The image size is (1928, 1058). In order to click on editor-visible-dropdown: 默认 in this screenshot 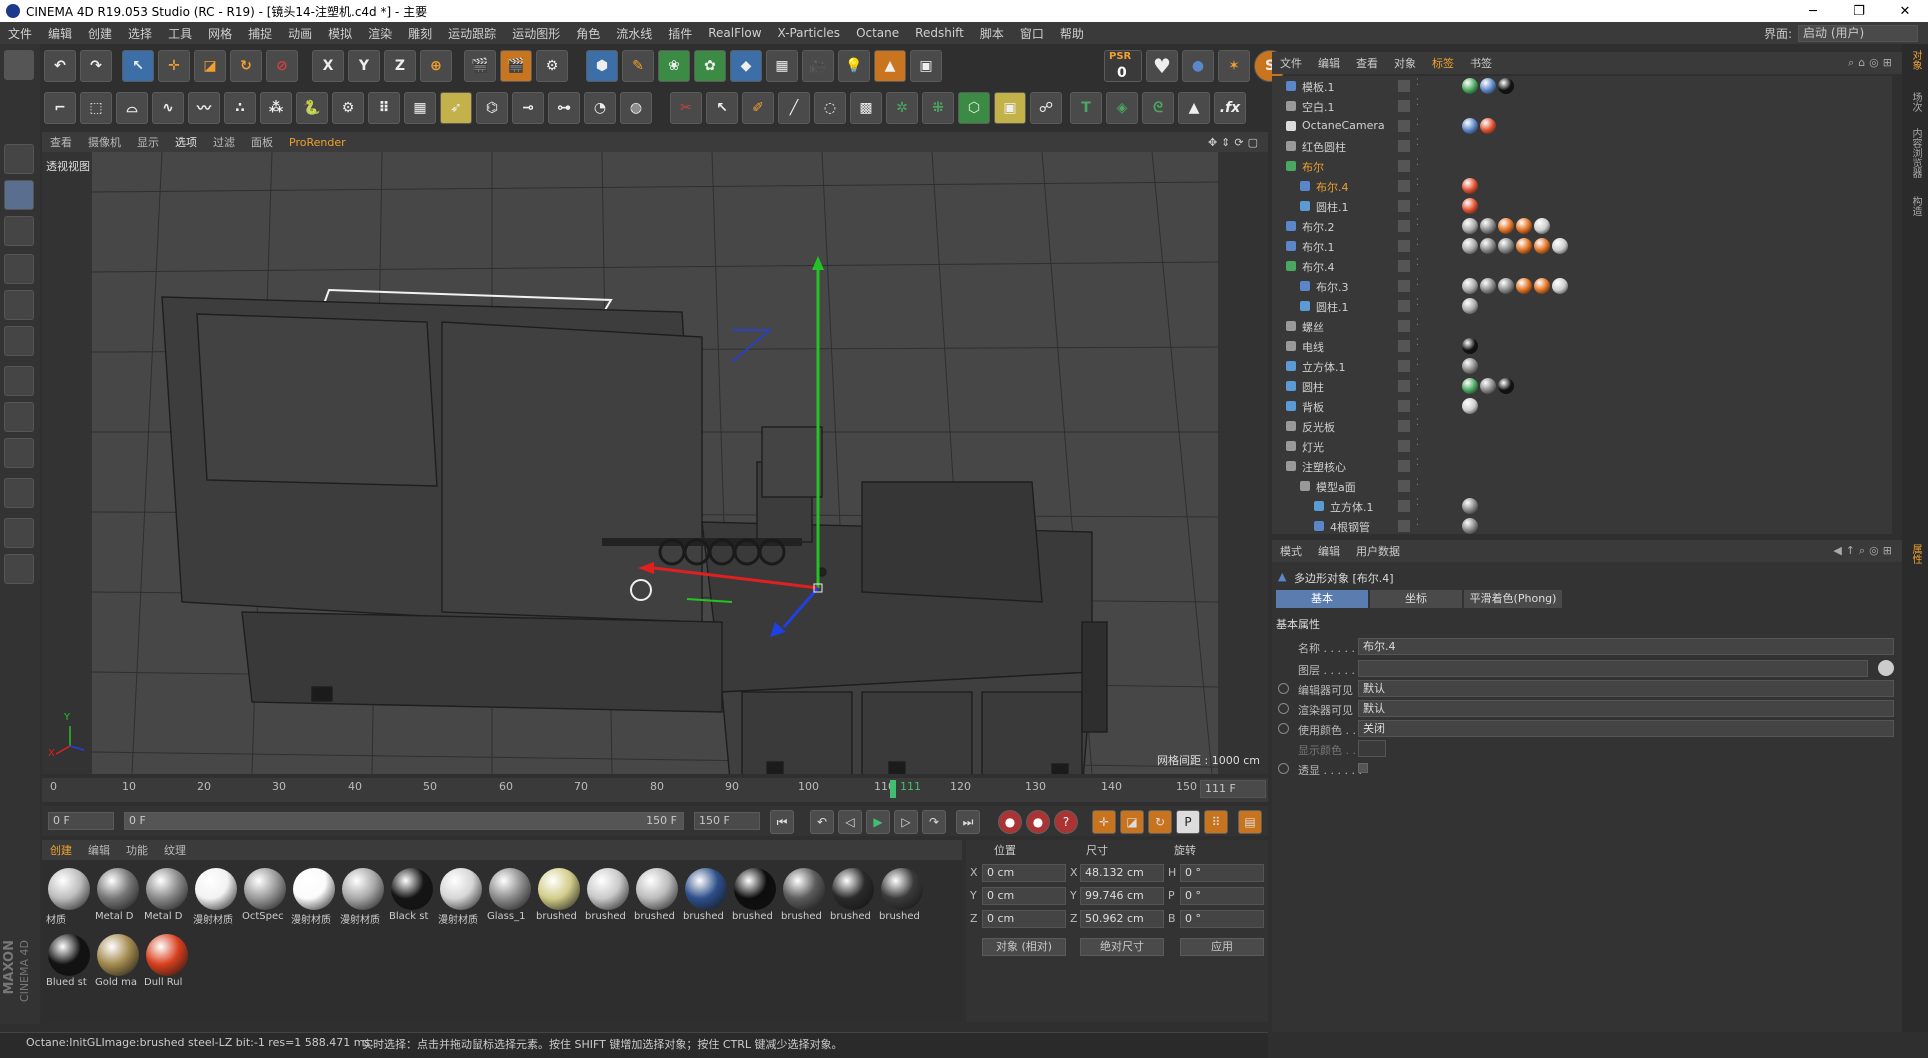, I will do `click(1626, 688)`.